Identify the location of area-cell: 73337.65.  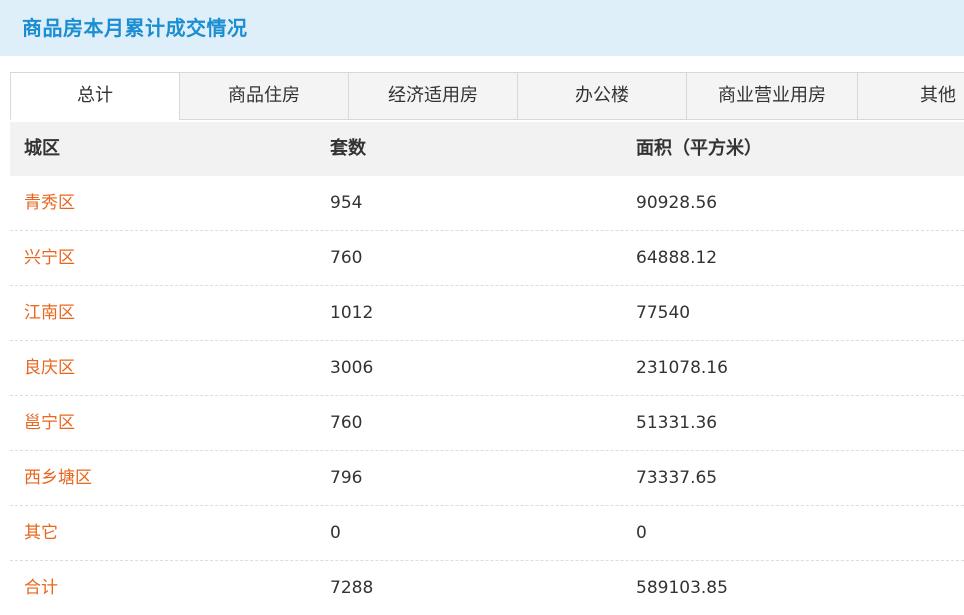
(677, 478).